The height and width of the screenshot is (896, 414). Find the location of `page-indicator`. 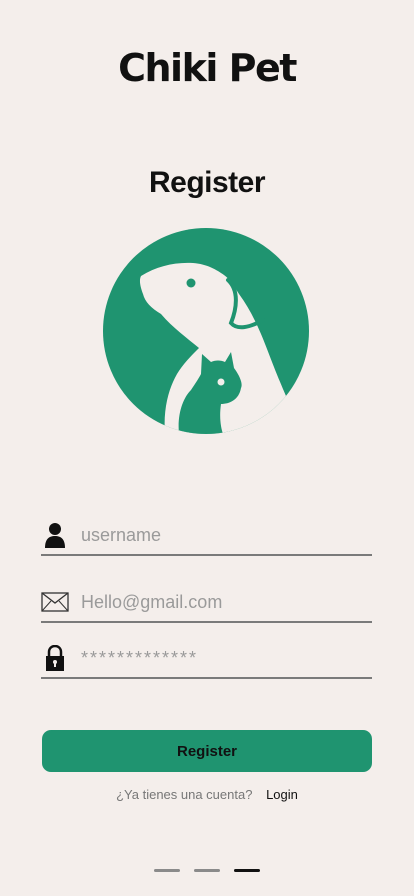

page-indicator is located at coordinates (207, 870).